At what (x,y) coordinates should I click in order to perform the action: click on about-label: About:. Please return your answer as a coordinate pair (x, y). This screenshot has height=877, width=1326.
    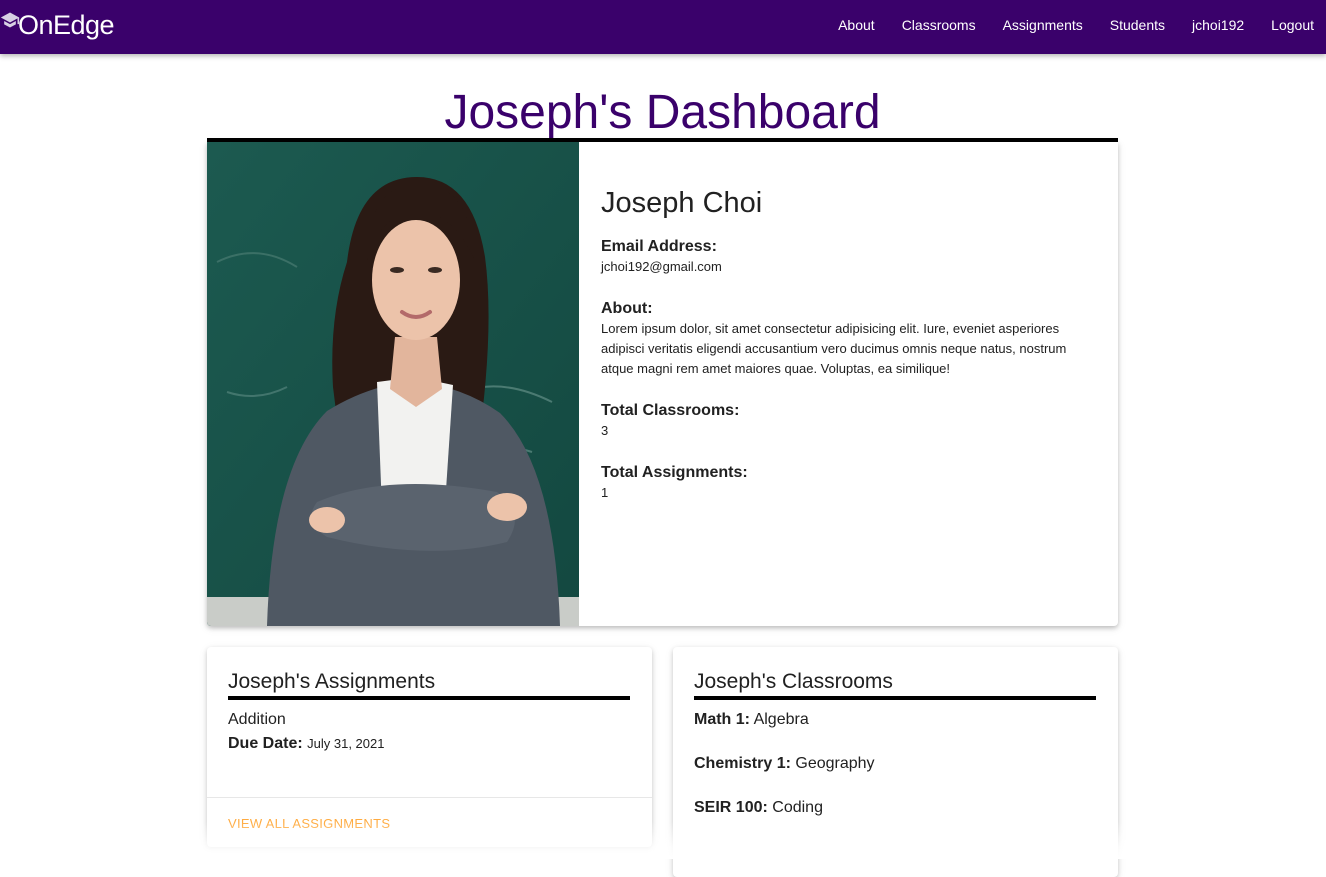
    Looking at the image, I should click on (627, 308).